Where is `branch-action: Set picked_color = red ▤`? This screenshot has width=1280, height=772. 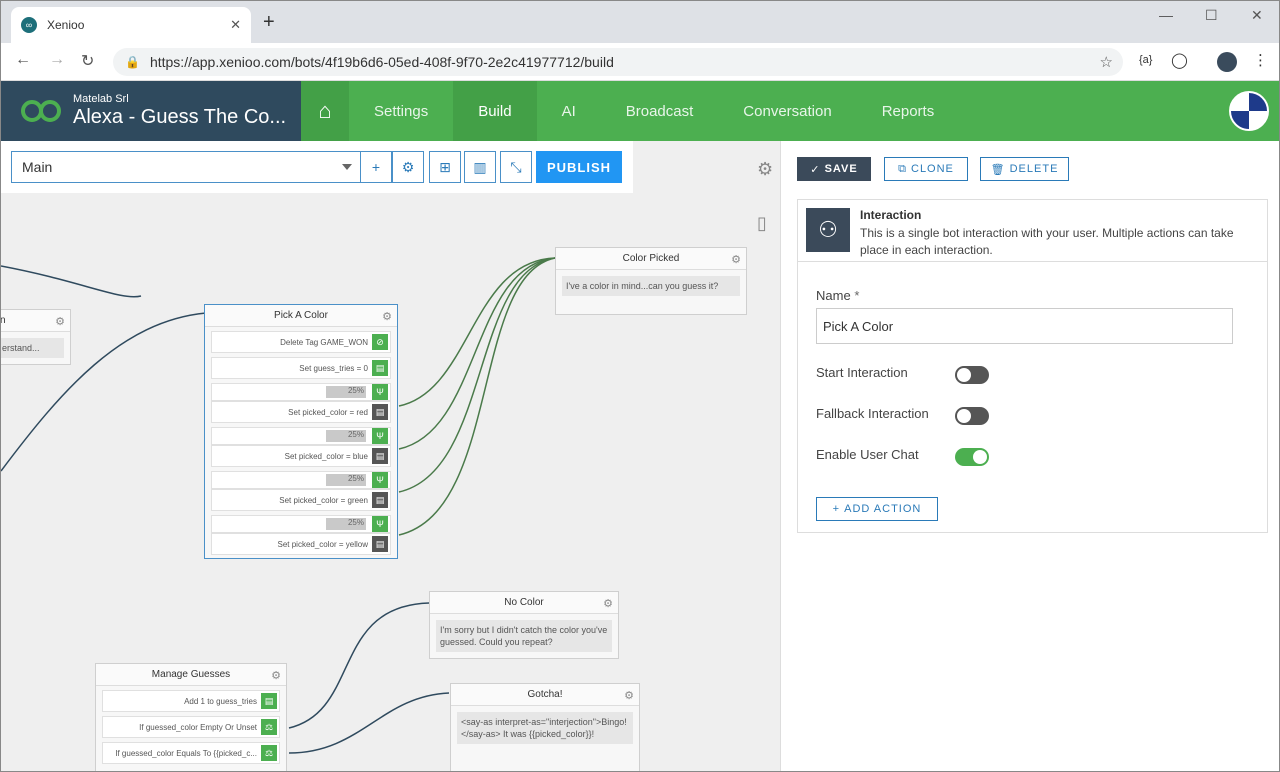 branch-action: Set picked_color = red ▤ is located at coordinates (301, 412).